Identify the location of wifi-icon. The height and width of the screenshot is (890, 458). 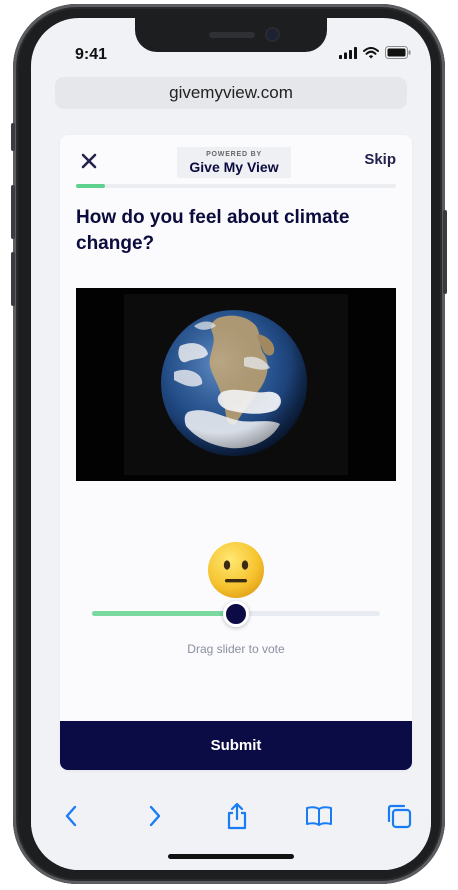
(371, 52).